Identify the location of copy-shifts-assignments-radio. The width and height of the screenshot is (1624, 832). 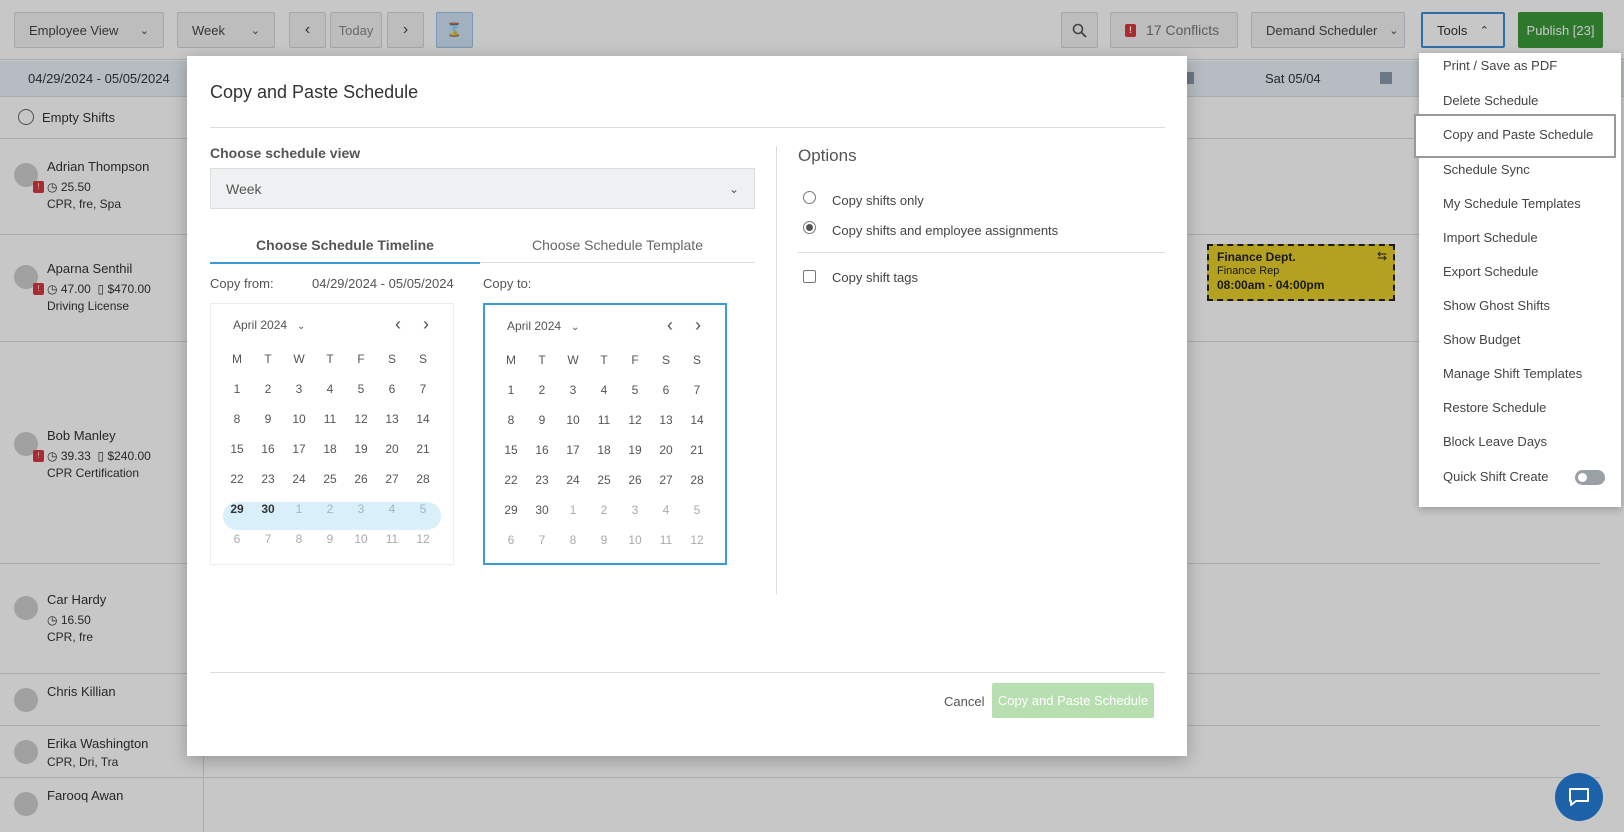
(809, 227).